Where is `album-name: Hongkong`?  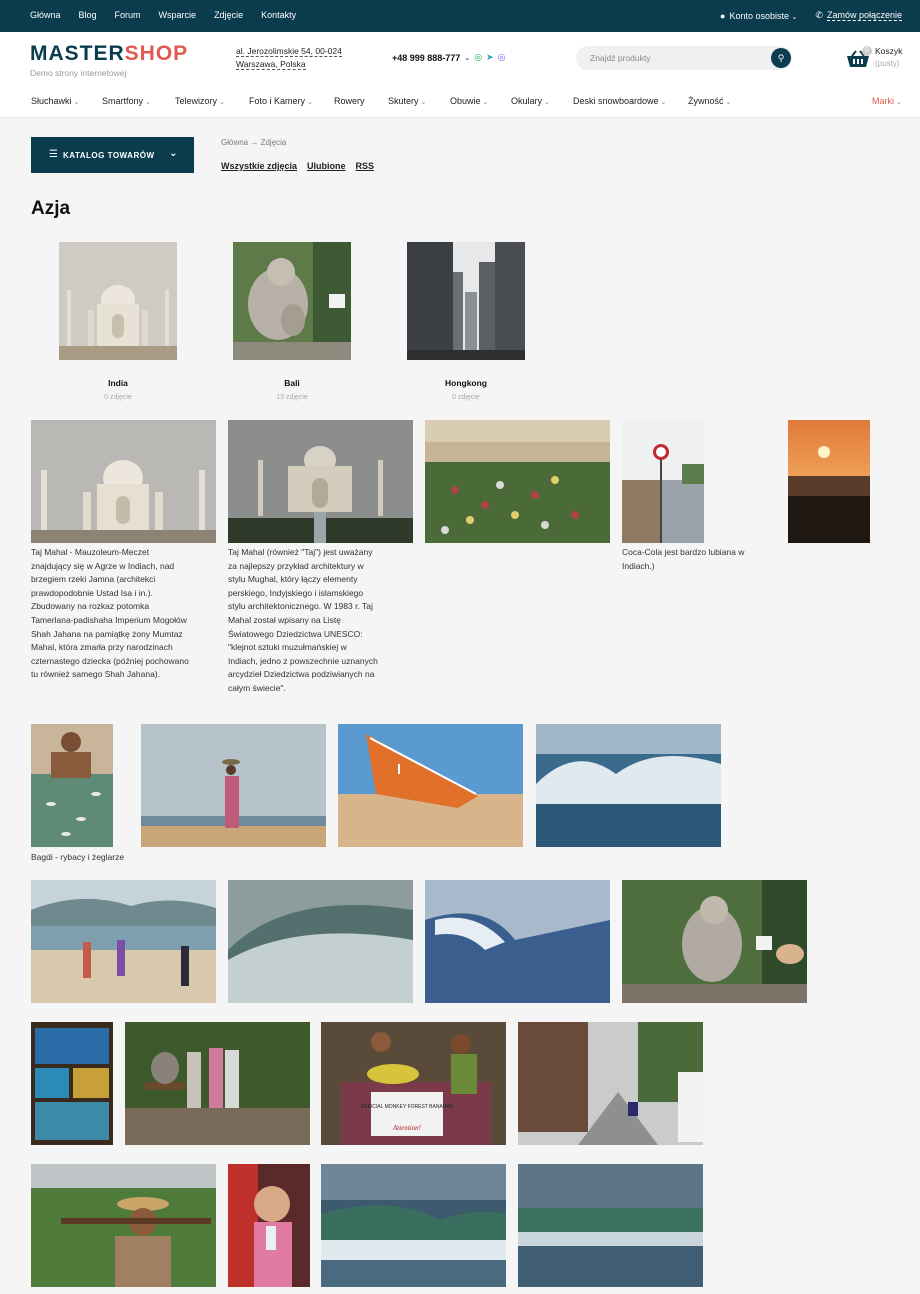
album-name: Hongkong is located at coordinates (466, 383).